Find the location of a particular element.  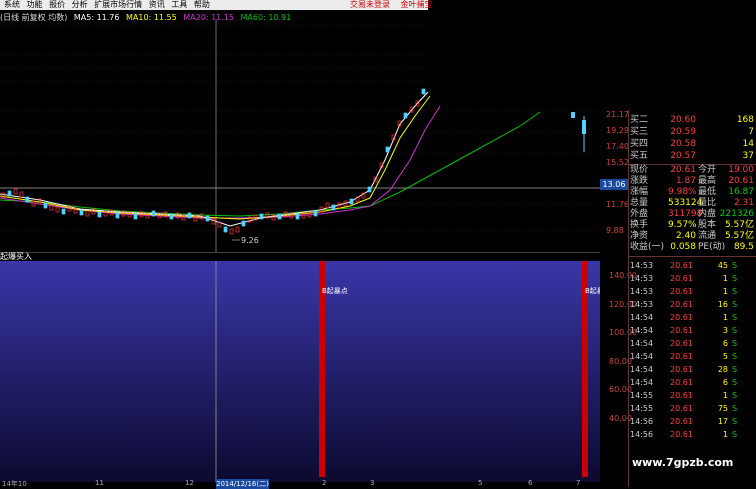

menu-item-extended-market: 扩展市场行情 is located at coordinates (118, 5).